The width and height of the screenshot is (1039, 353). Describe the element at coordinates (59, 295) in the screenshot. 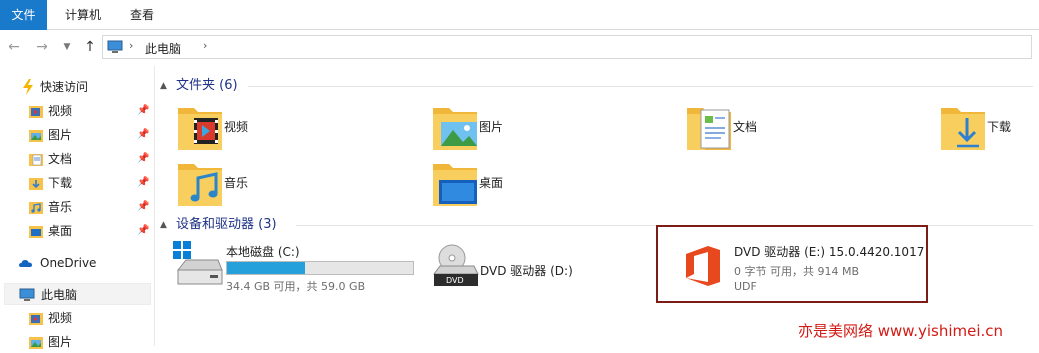

I see `nav-label: 此电脑` at that location.